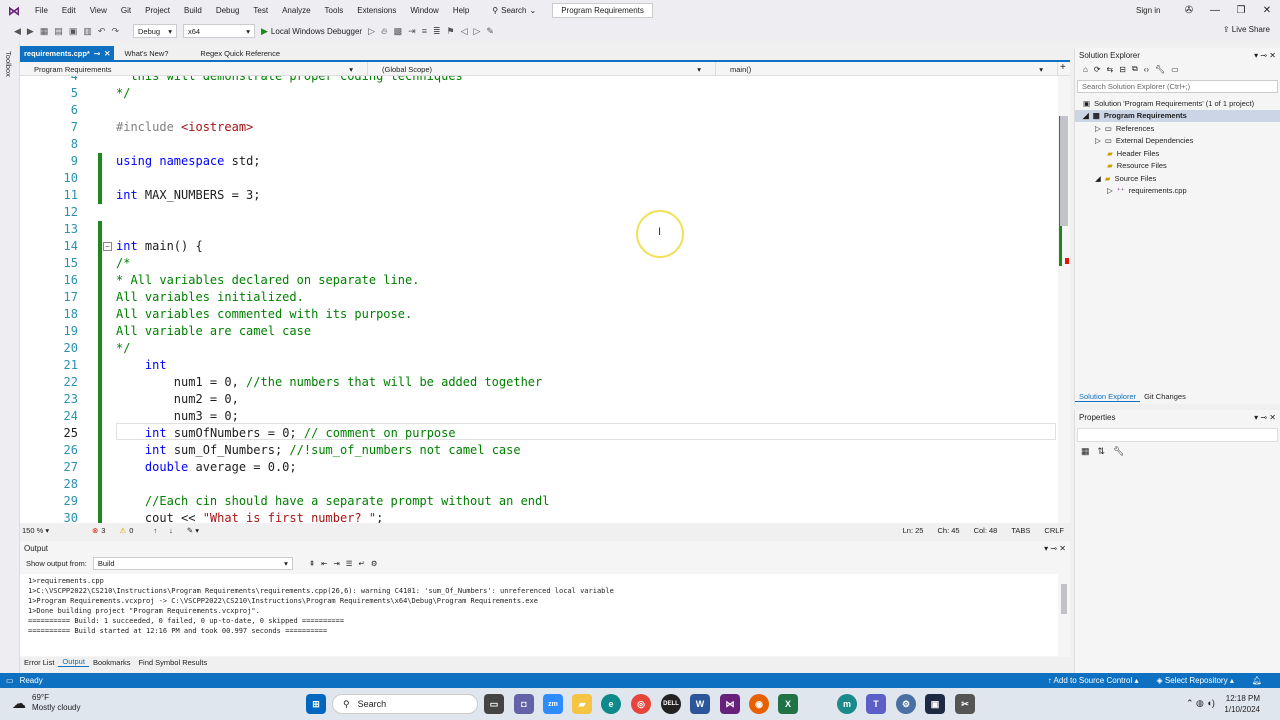 Image resolution: width=1280 pixels, height=720 pixels. What do you see at coordinates (143, 53) in the screenshot?
I see `tab-whats-new: What's New?` at bounding box center [143, 53].